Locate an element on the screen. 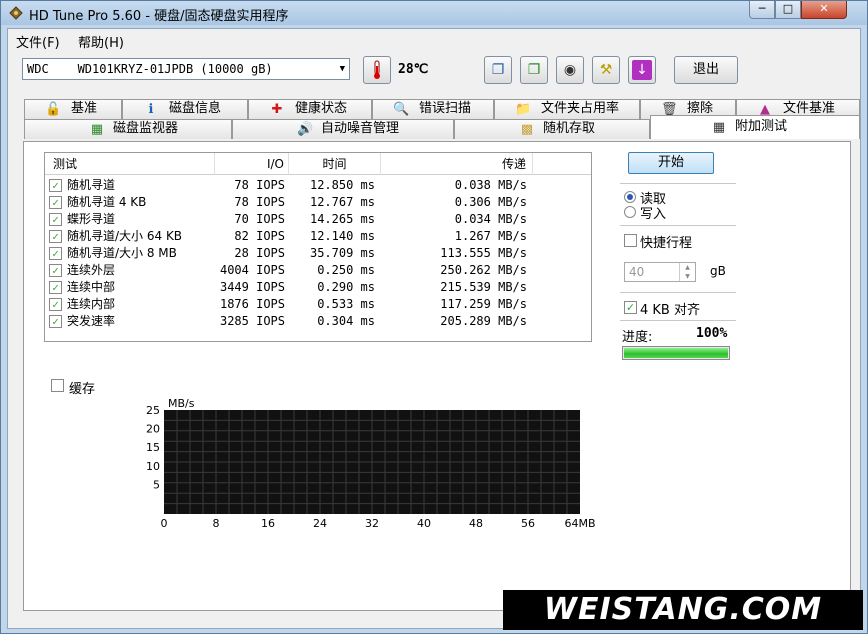 The width and height of the screenshot is (868, 634). tab-folder: 📁 文件夹占用率 is located at coordinates (567, 109).